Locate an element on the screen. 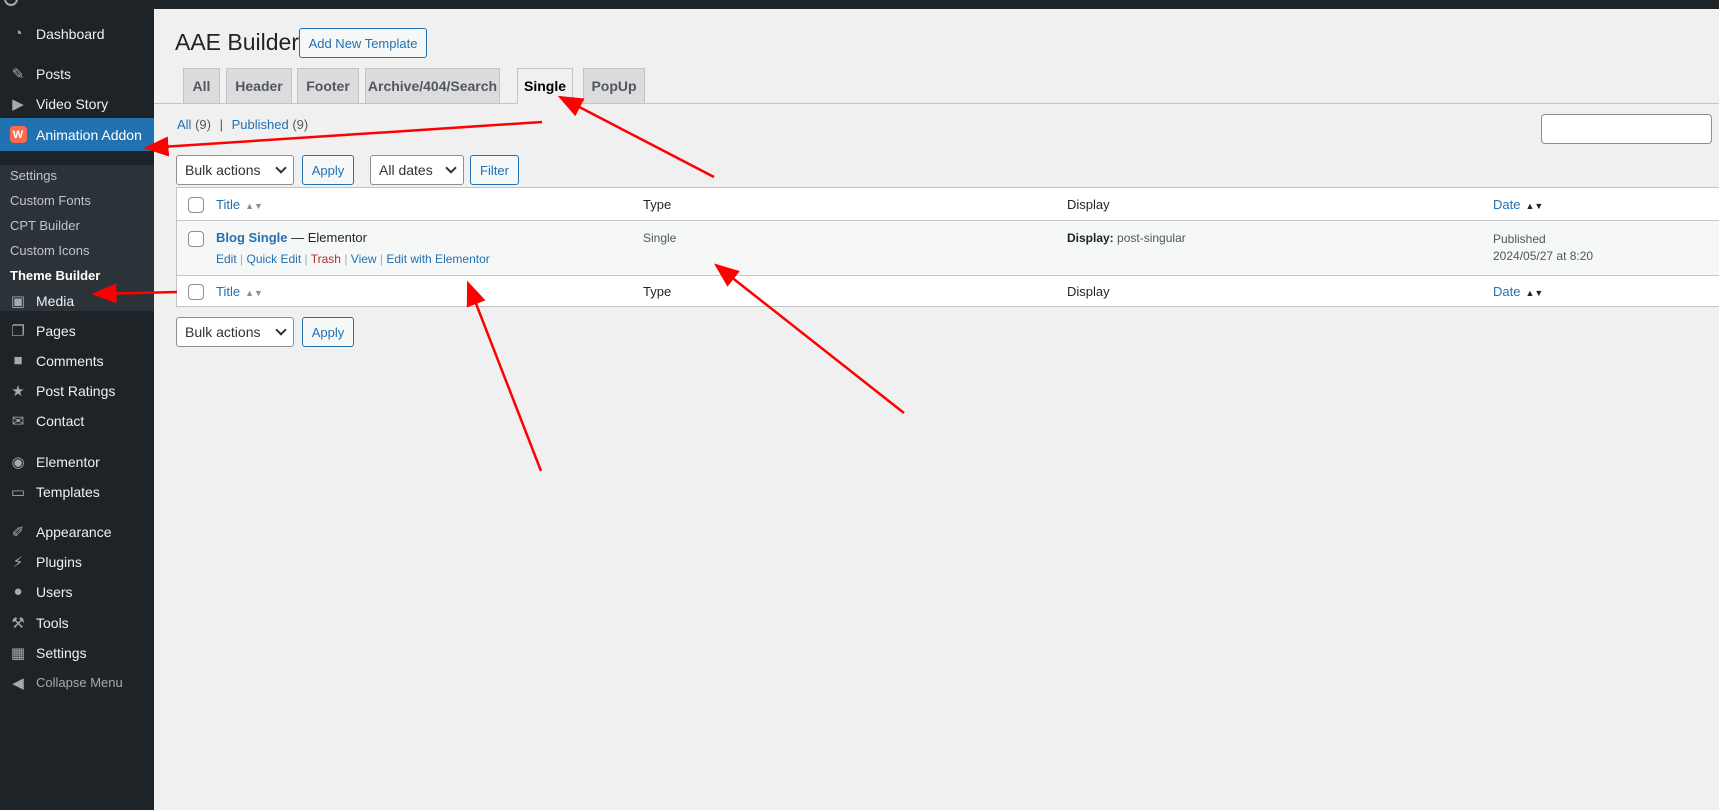 Image resolution: width=1719 pixels, height=810 pixels. submenu-item-cpt-builder: CPT Builder is located at coordinates (45, 225).